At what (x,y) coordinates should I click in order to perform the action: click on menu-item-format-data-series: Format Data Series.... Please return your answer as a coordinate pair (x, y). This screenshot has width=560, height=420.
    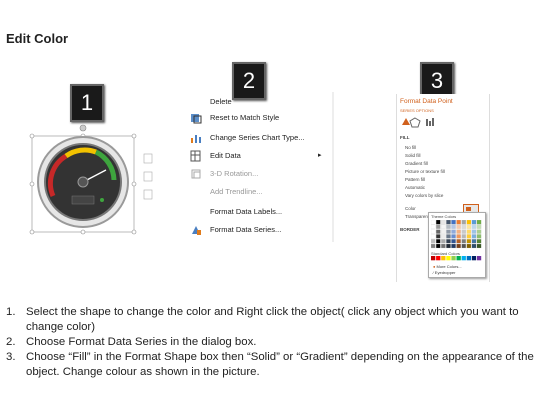
    Looking at the image, I should click on (245, 230).